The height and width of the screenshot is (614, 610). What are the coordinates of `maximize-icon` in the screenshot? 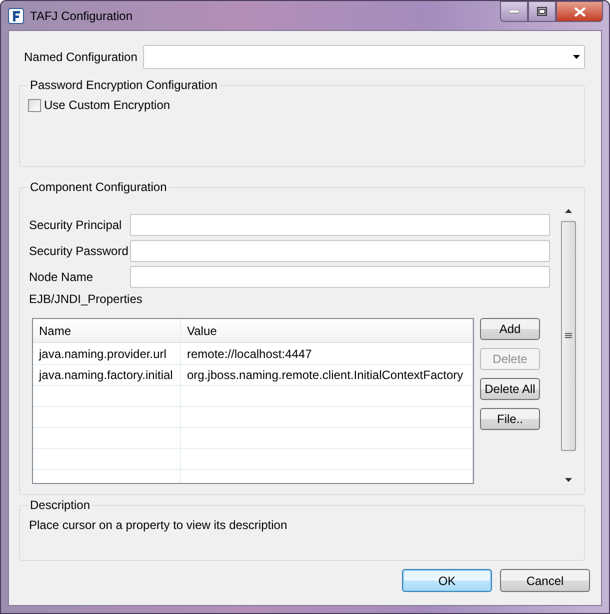 It's located at (542, 11).